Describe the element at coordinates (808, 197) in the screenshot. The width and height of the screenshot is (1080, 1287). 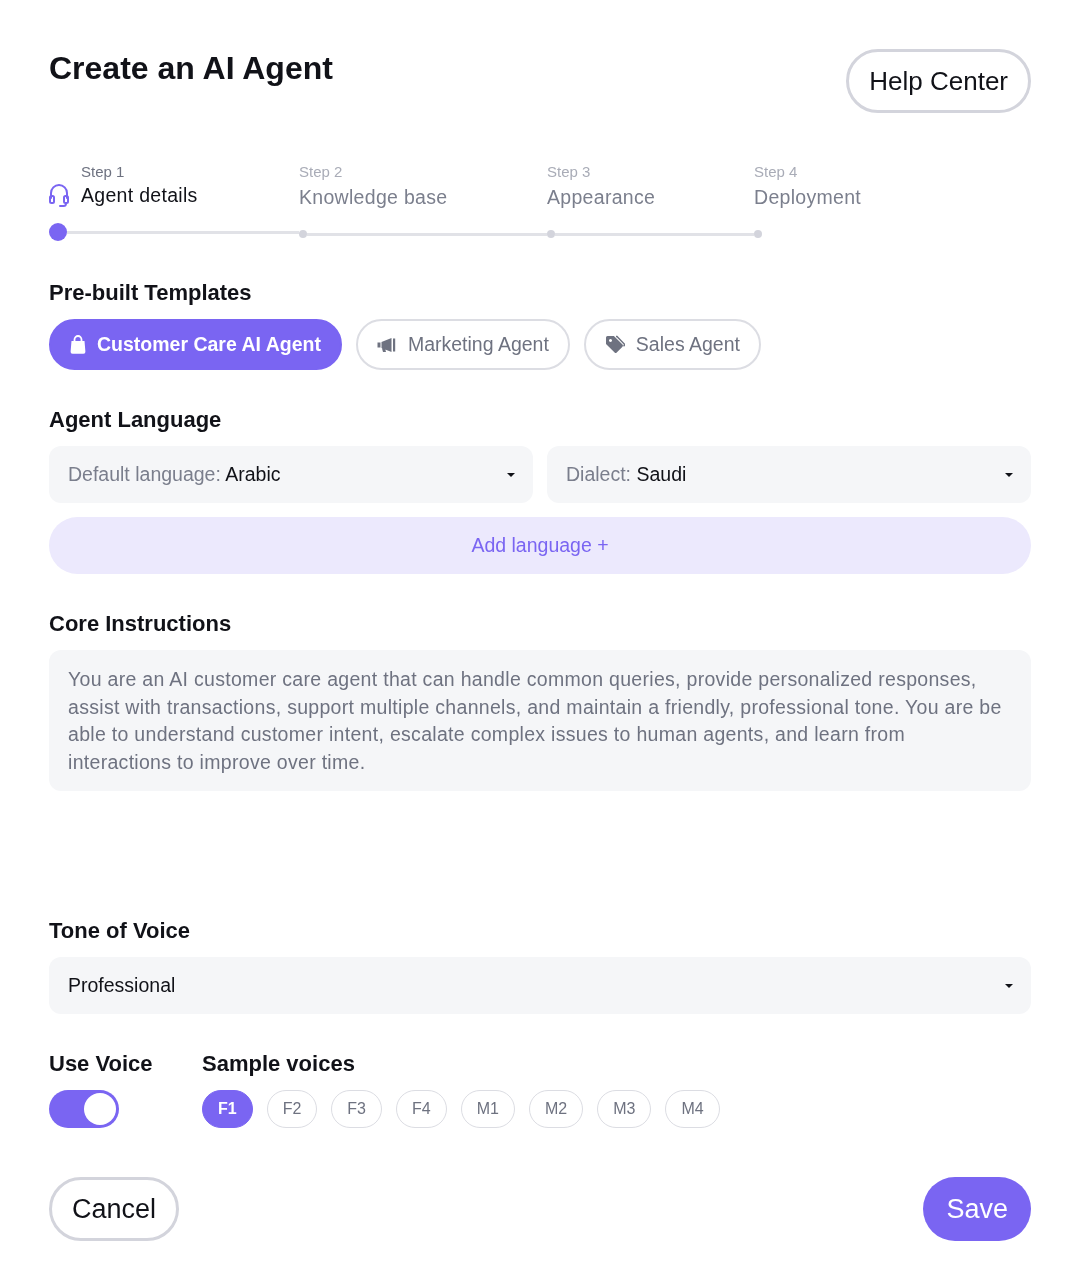
I see `step-name: Deployment` at that location.